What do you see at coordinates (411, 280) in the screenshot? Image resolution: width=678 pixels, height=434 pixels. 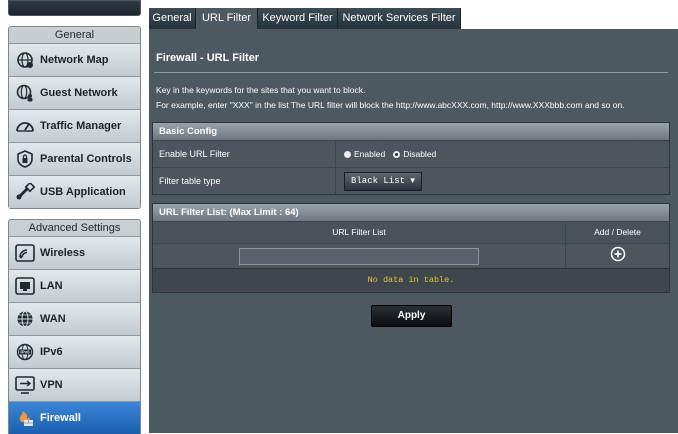 I see `empty-table-message: No data in table.` at bounding box center [411, 280].